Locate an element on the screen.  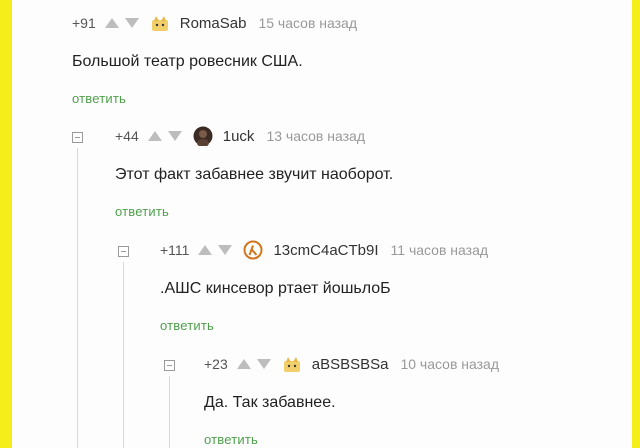
comment-header: +91 RomaSab 15 часов назад is located at coordinates (214, 23).